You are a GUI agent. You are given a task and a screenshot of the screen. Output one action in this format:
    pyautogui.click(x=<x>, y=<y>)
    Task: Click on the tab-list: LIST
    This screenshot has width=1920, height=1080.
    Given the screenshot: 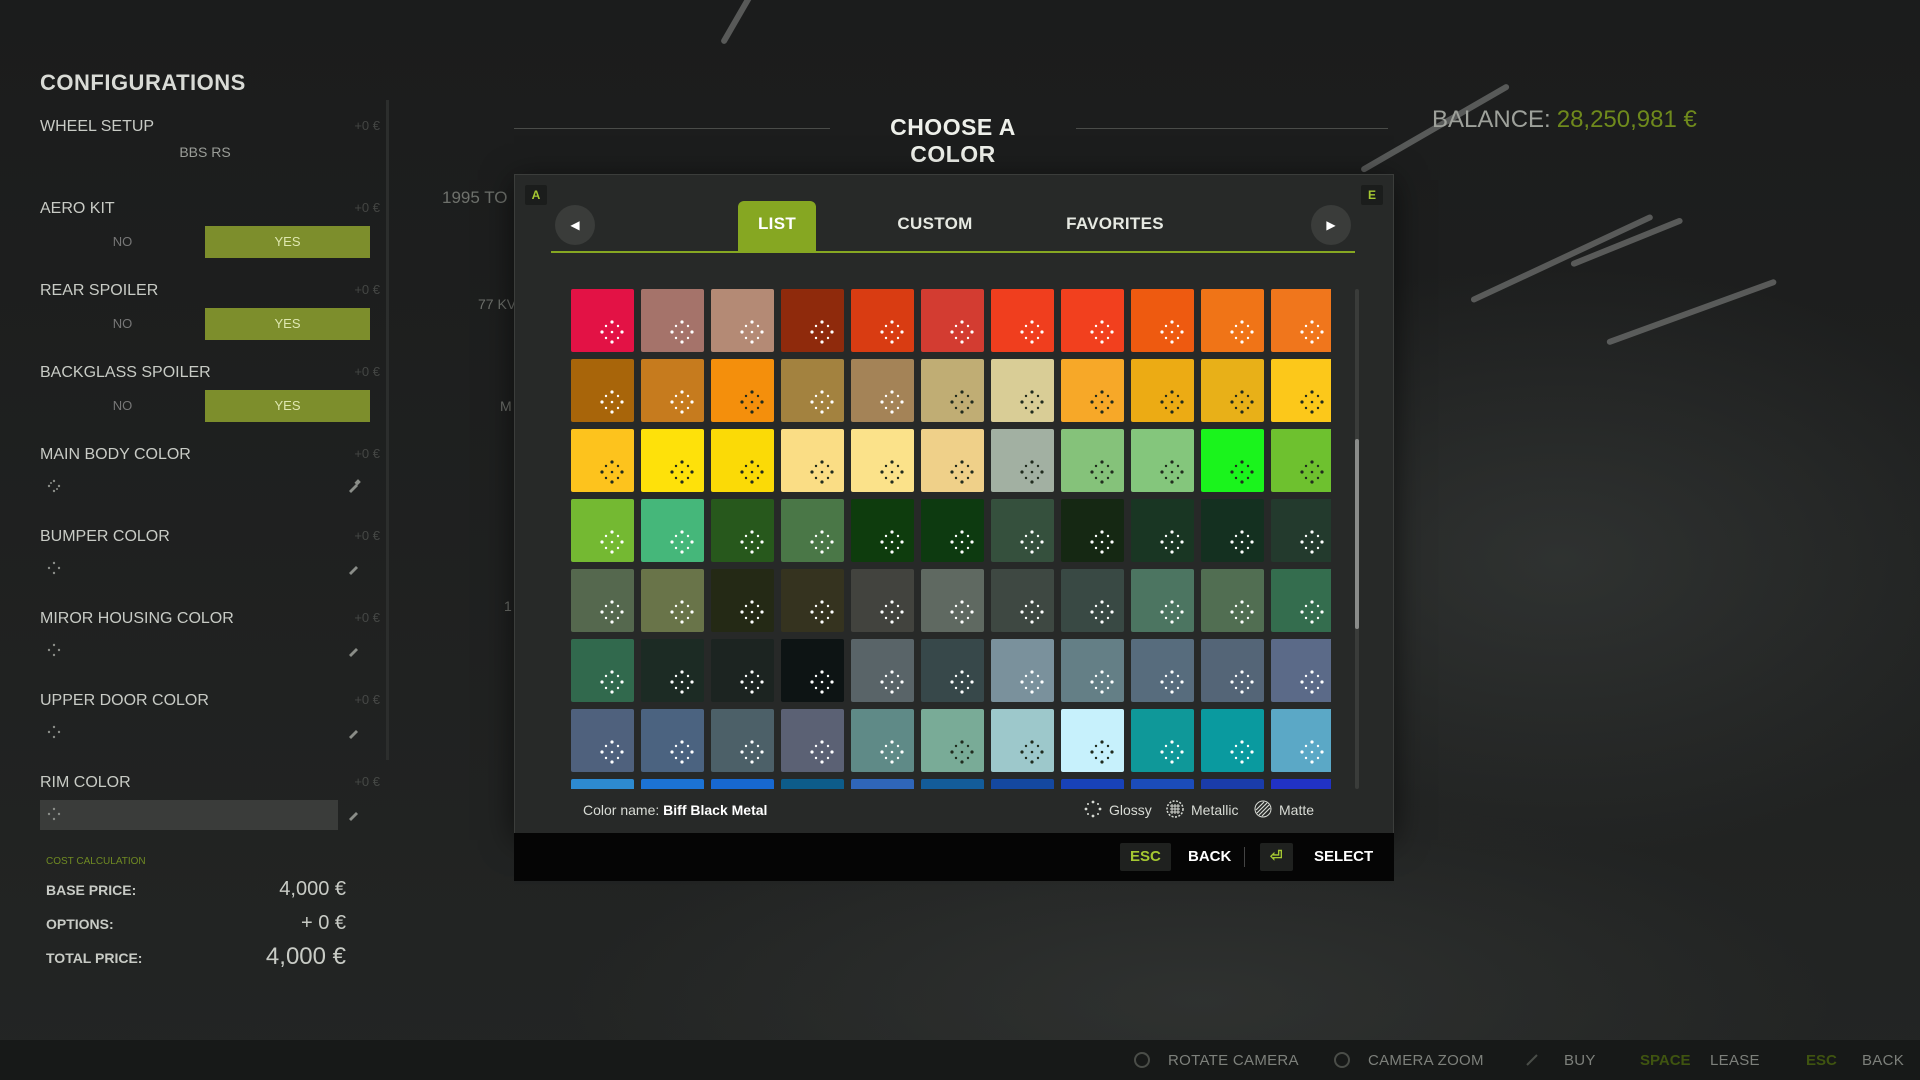 What is the action you would take?
    pyautogui.click(x=777, y=226)
    